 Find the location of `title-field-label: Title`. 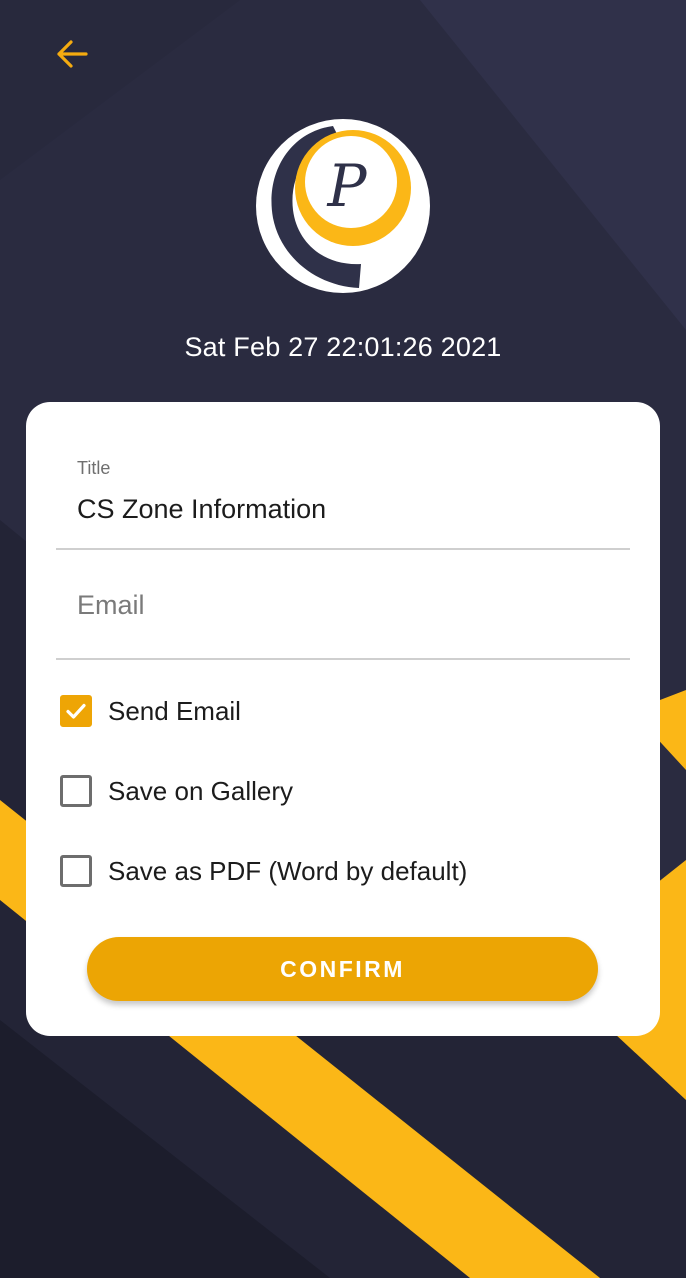

title-field-label: Title is located at coordinates (94, 468).